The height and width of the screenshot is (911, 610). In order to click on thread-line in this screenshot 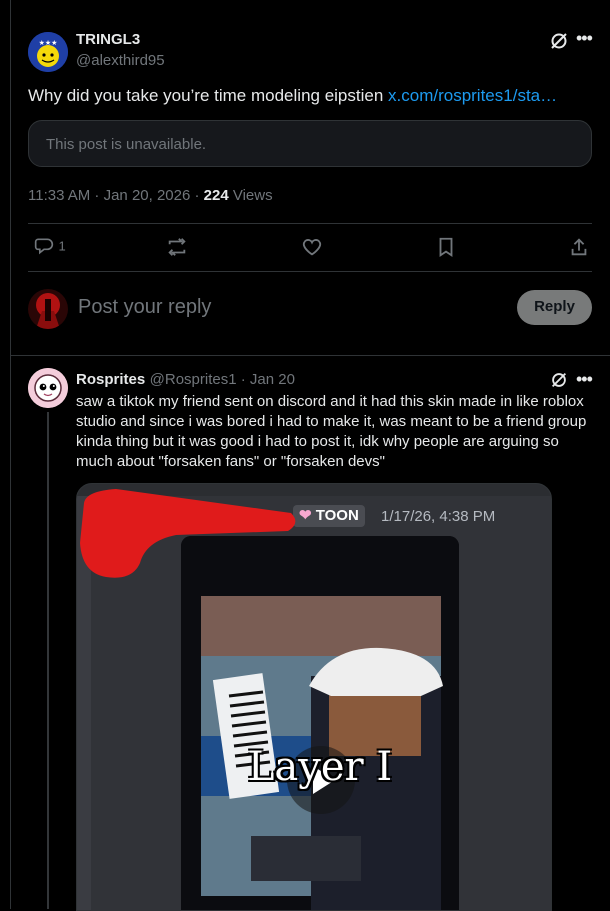, I will do `click(48, 660)`.